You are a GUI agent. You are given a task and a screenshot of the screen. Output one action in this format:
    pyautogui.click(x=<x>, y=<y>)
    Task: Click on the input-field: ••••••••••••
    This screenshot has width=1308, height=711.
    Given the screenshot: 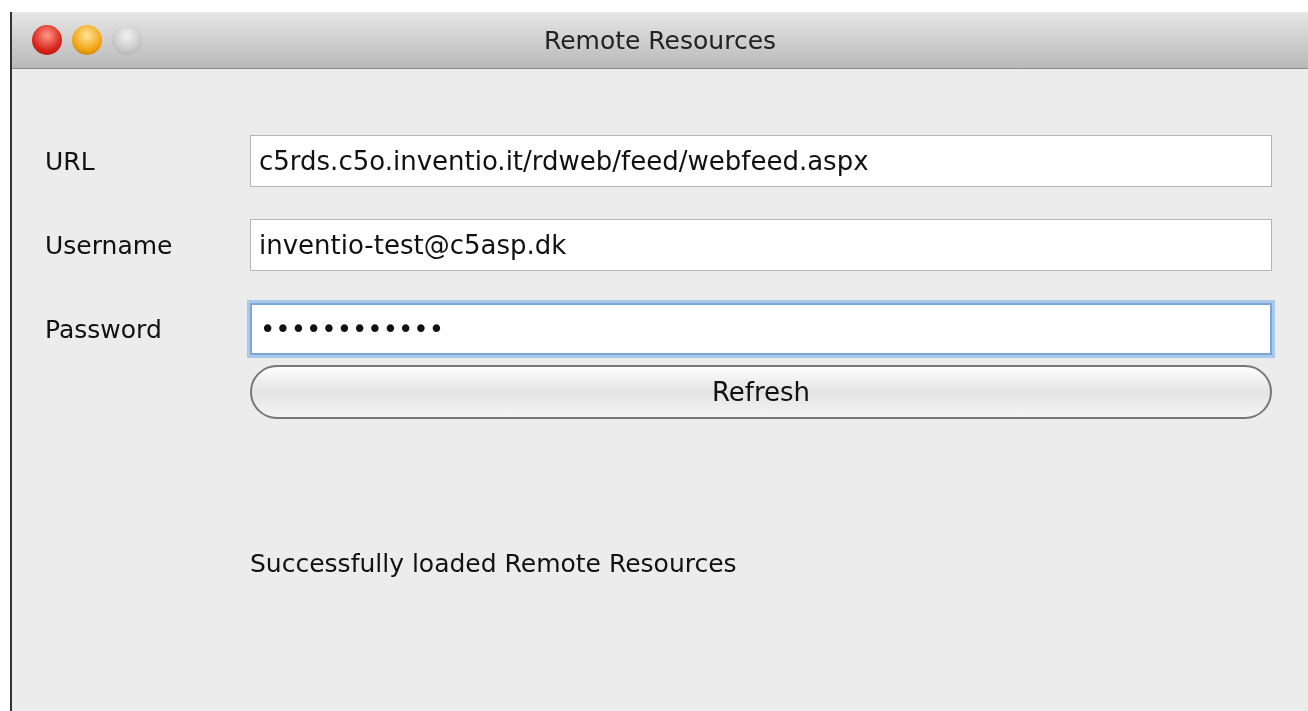 What is the action you would take?
    pyautogui.click(x=761, y=329)
    